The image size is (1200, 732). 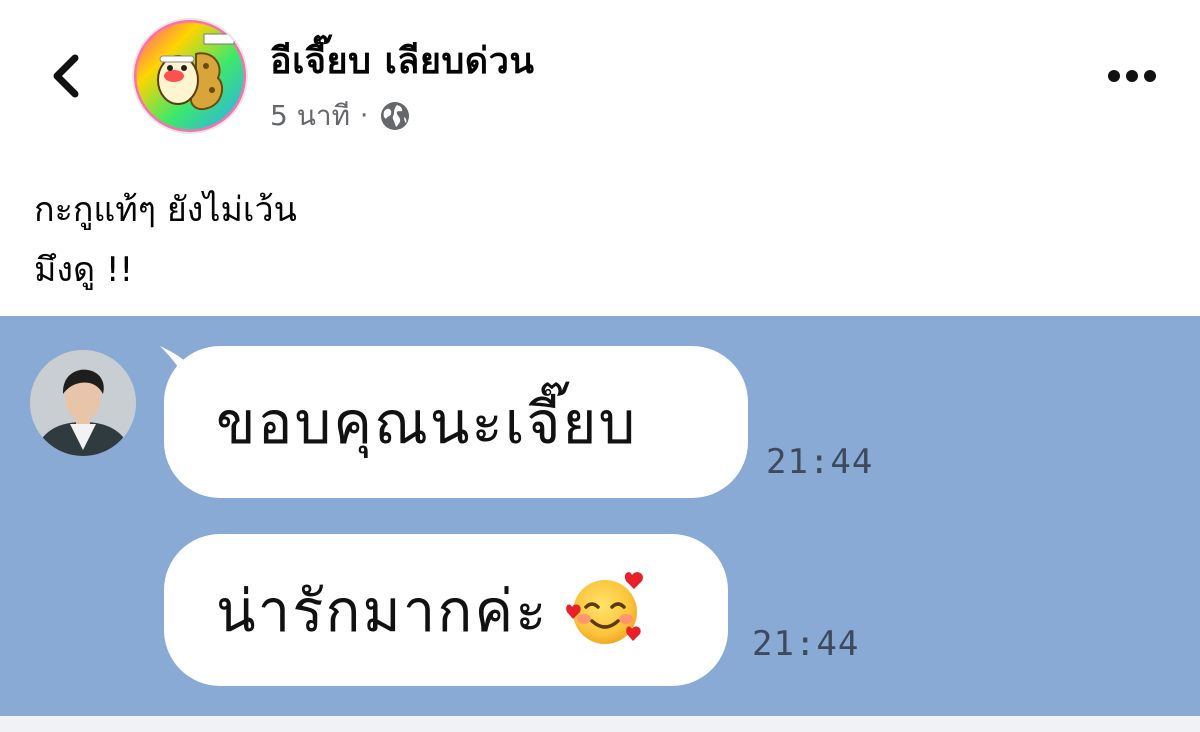 What do you see at coordinates (165, 240) in the screenshot?
I see `post-caption: กะกูแท้ๆ ยังไม่เว้น มึงดู !!` at bounding box center [165, 240].